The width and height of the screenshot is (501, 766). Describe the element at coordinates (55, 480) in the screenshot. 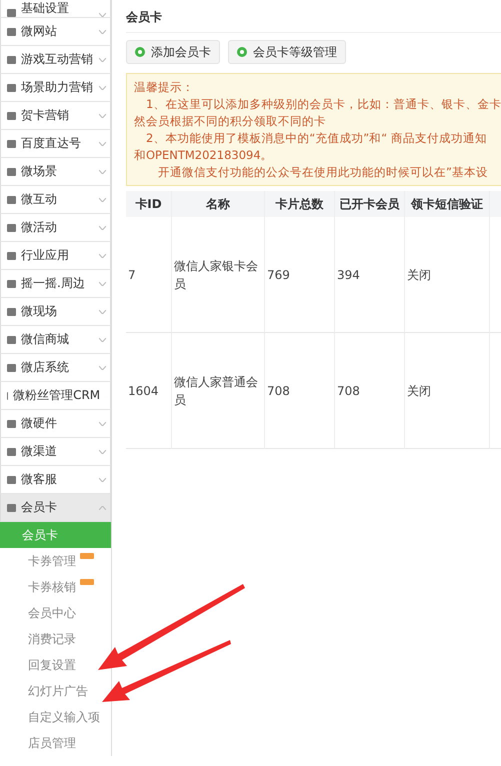

I see `sidebar-item: 微客服` at that location.